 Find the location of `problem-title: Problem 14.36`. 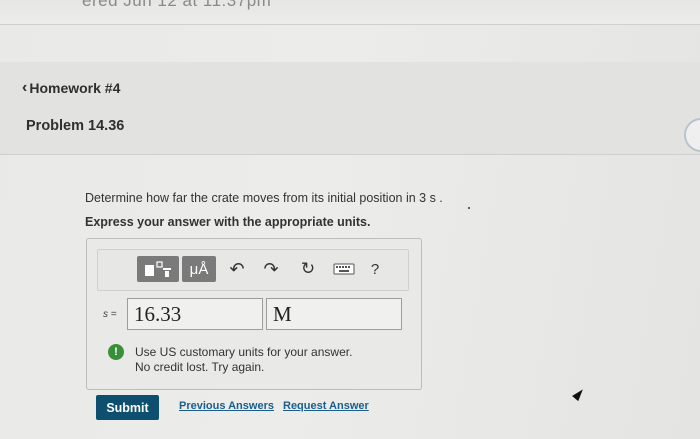

problem-title: Problem 14.36 is located at coordinates (75, 126).